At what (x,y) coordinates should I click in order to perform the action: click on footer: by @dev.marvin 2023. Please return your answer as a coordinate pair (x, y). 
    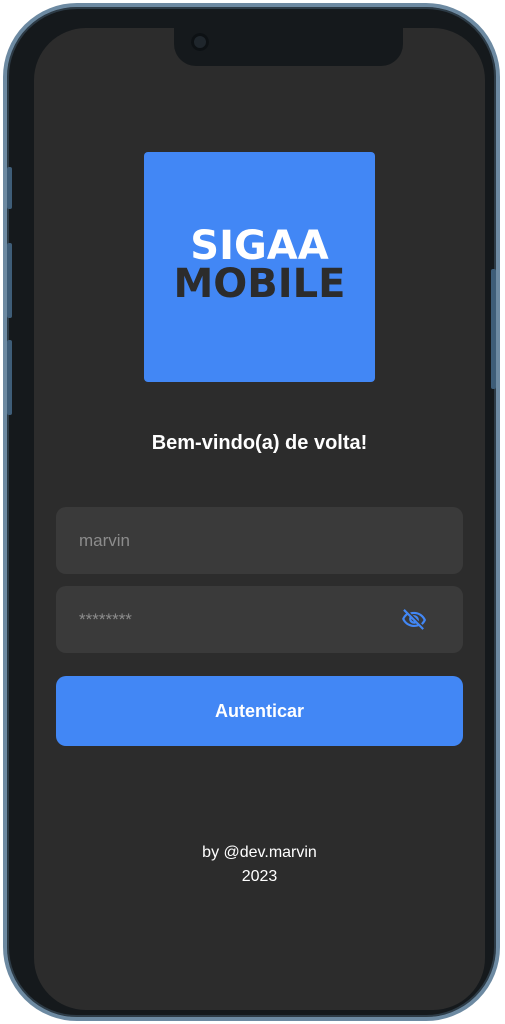
    Looking at the image, I should click on (259, 865).